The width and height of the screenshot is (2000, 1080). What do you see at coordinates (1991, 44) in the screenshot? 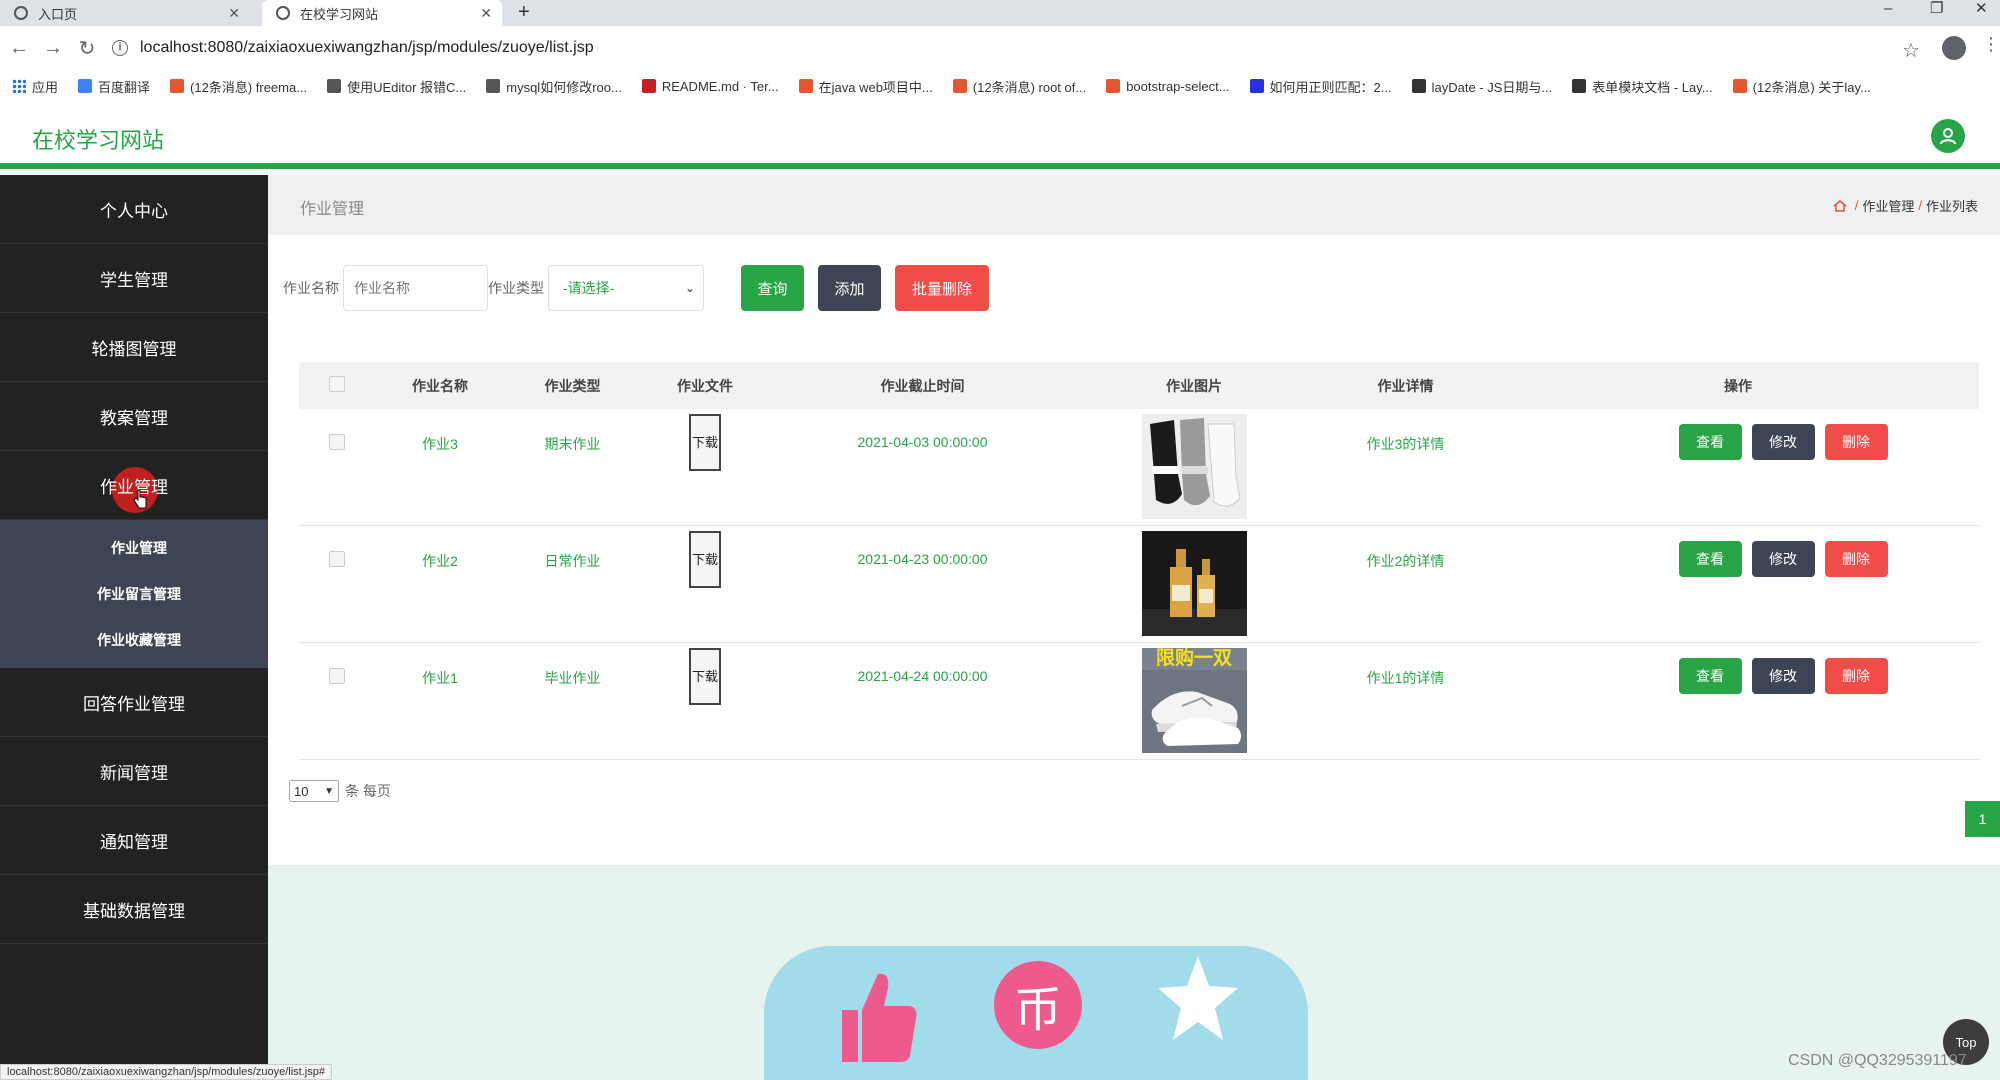
I see `menu-icon: ⋮` at bounding box center [1991, 44].